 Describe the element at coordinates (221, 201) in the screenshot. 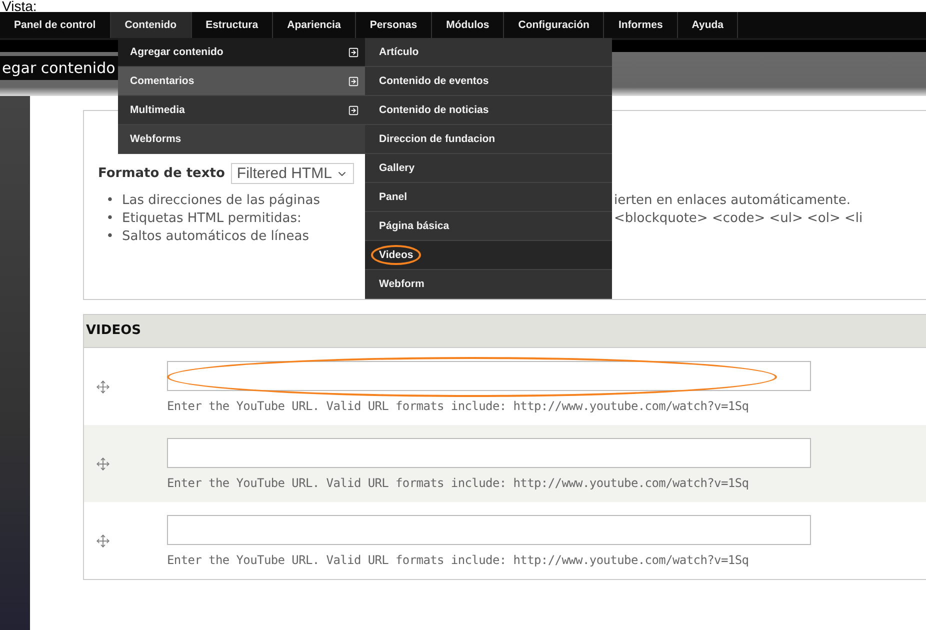

I see `tip-text: Las direcciones de las páginas` at that location.